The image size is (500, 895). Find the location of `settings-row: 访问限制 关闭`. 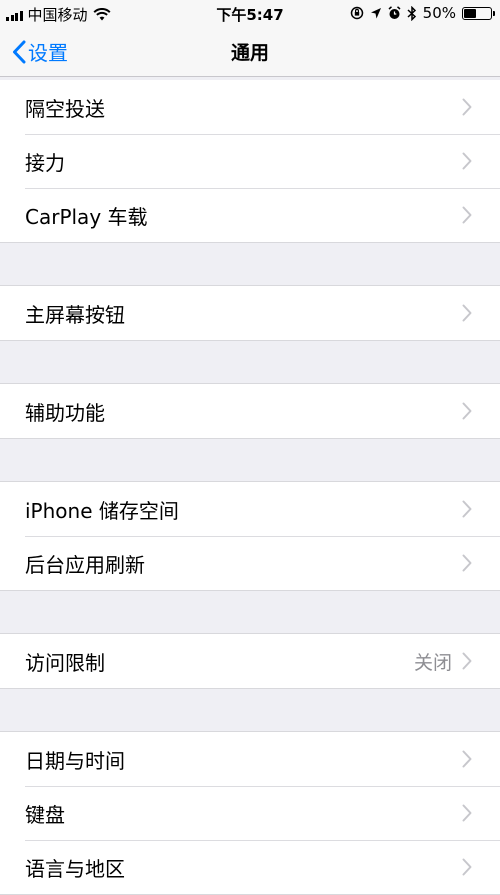

settings-row: 访问限制 关闭 is located at coordinates (250, 661).